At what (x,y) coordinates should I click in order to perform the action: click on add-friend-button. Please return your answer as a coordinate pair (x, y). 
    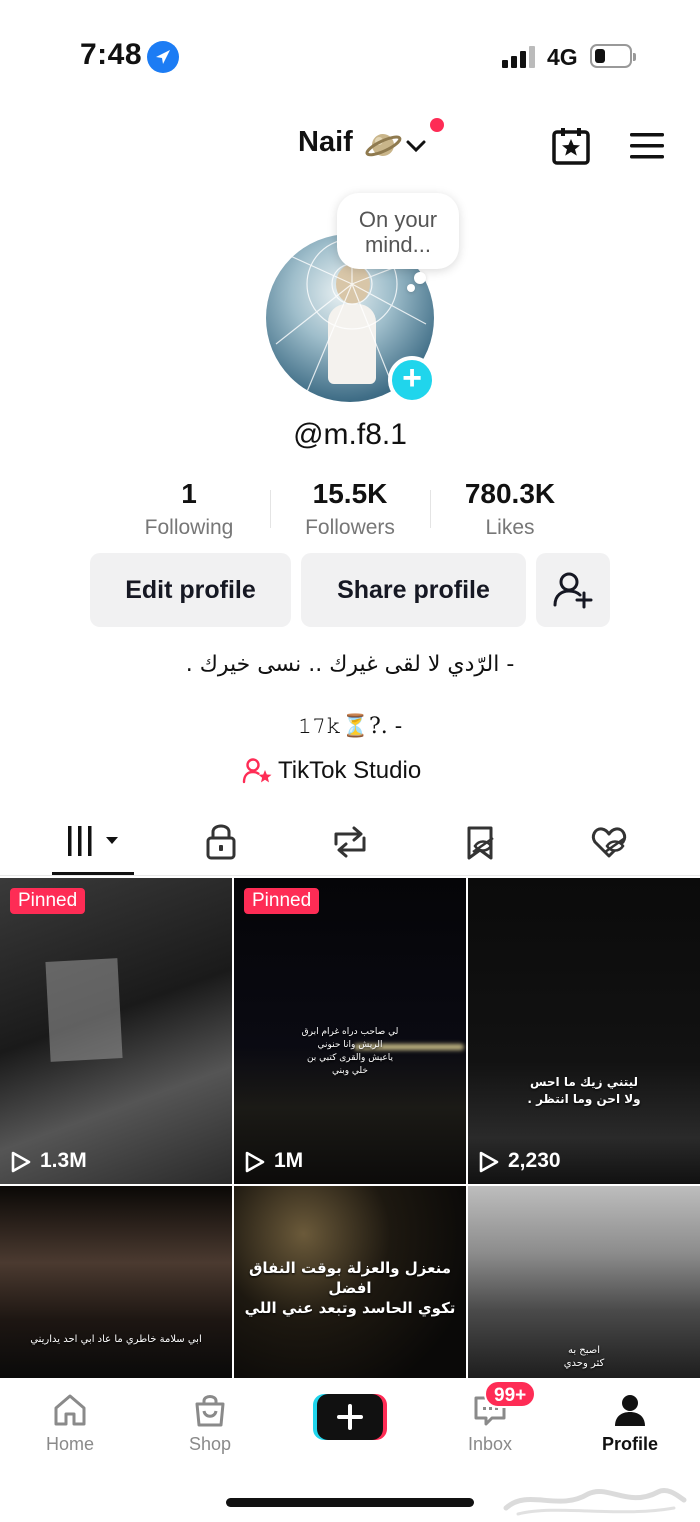
    Looking at the image, I should click on (573, 590).